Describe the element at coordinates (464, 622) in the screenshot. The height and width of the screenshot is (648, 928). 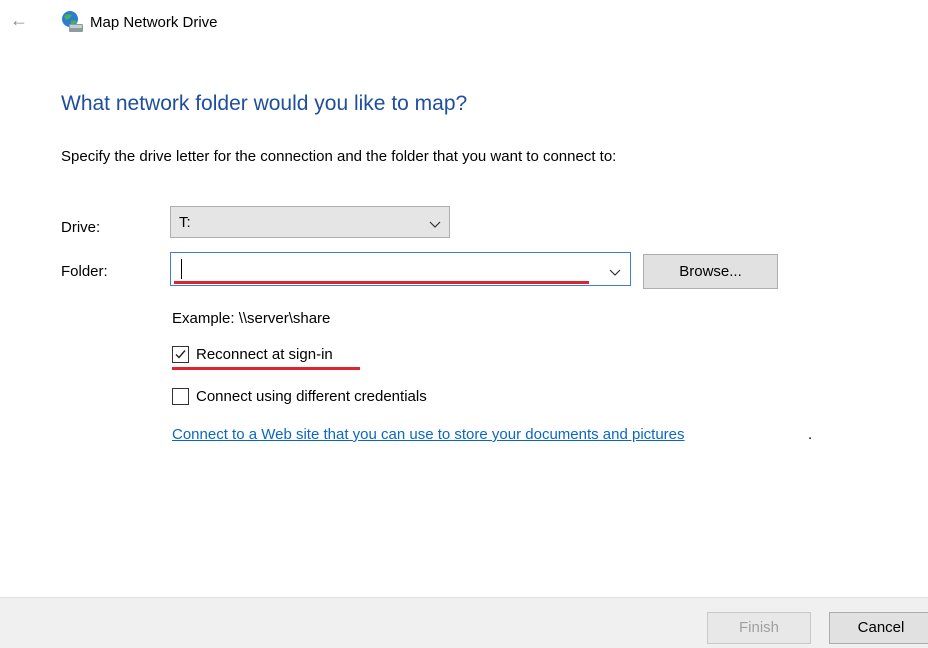
I see `dialog-footer: Finish Cancel` at that location.